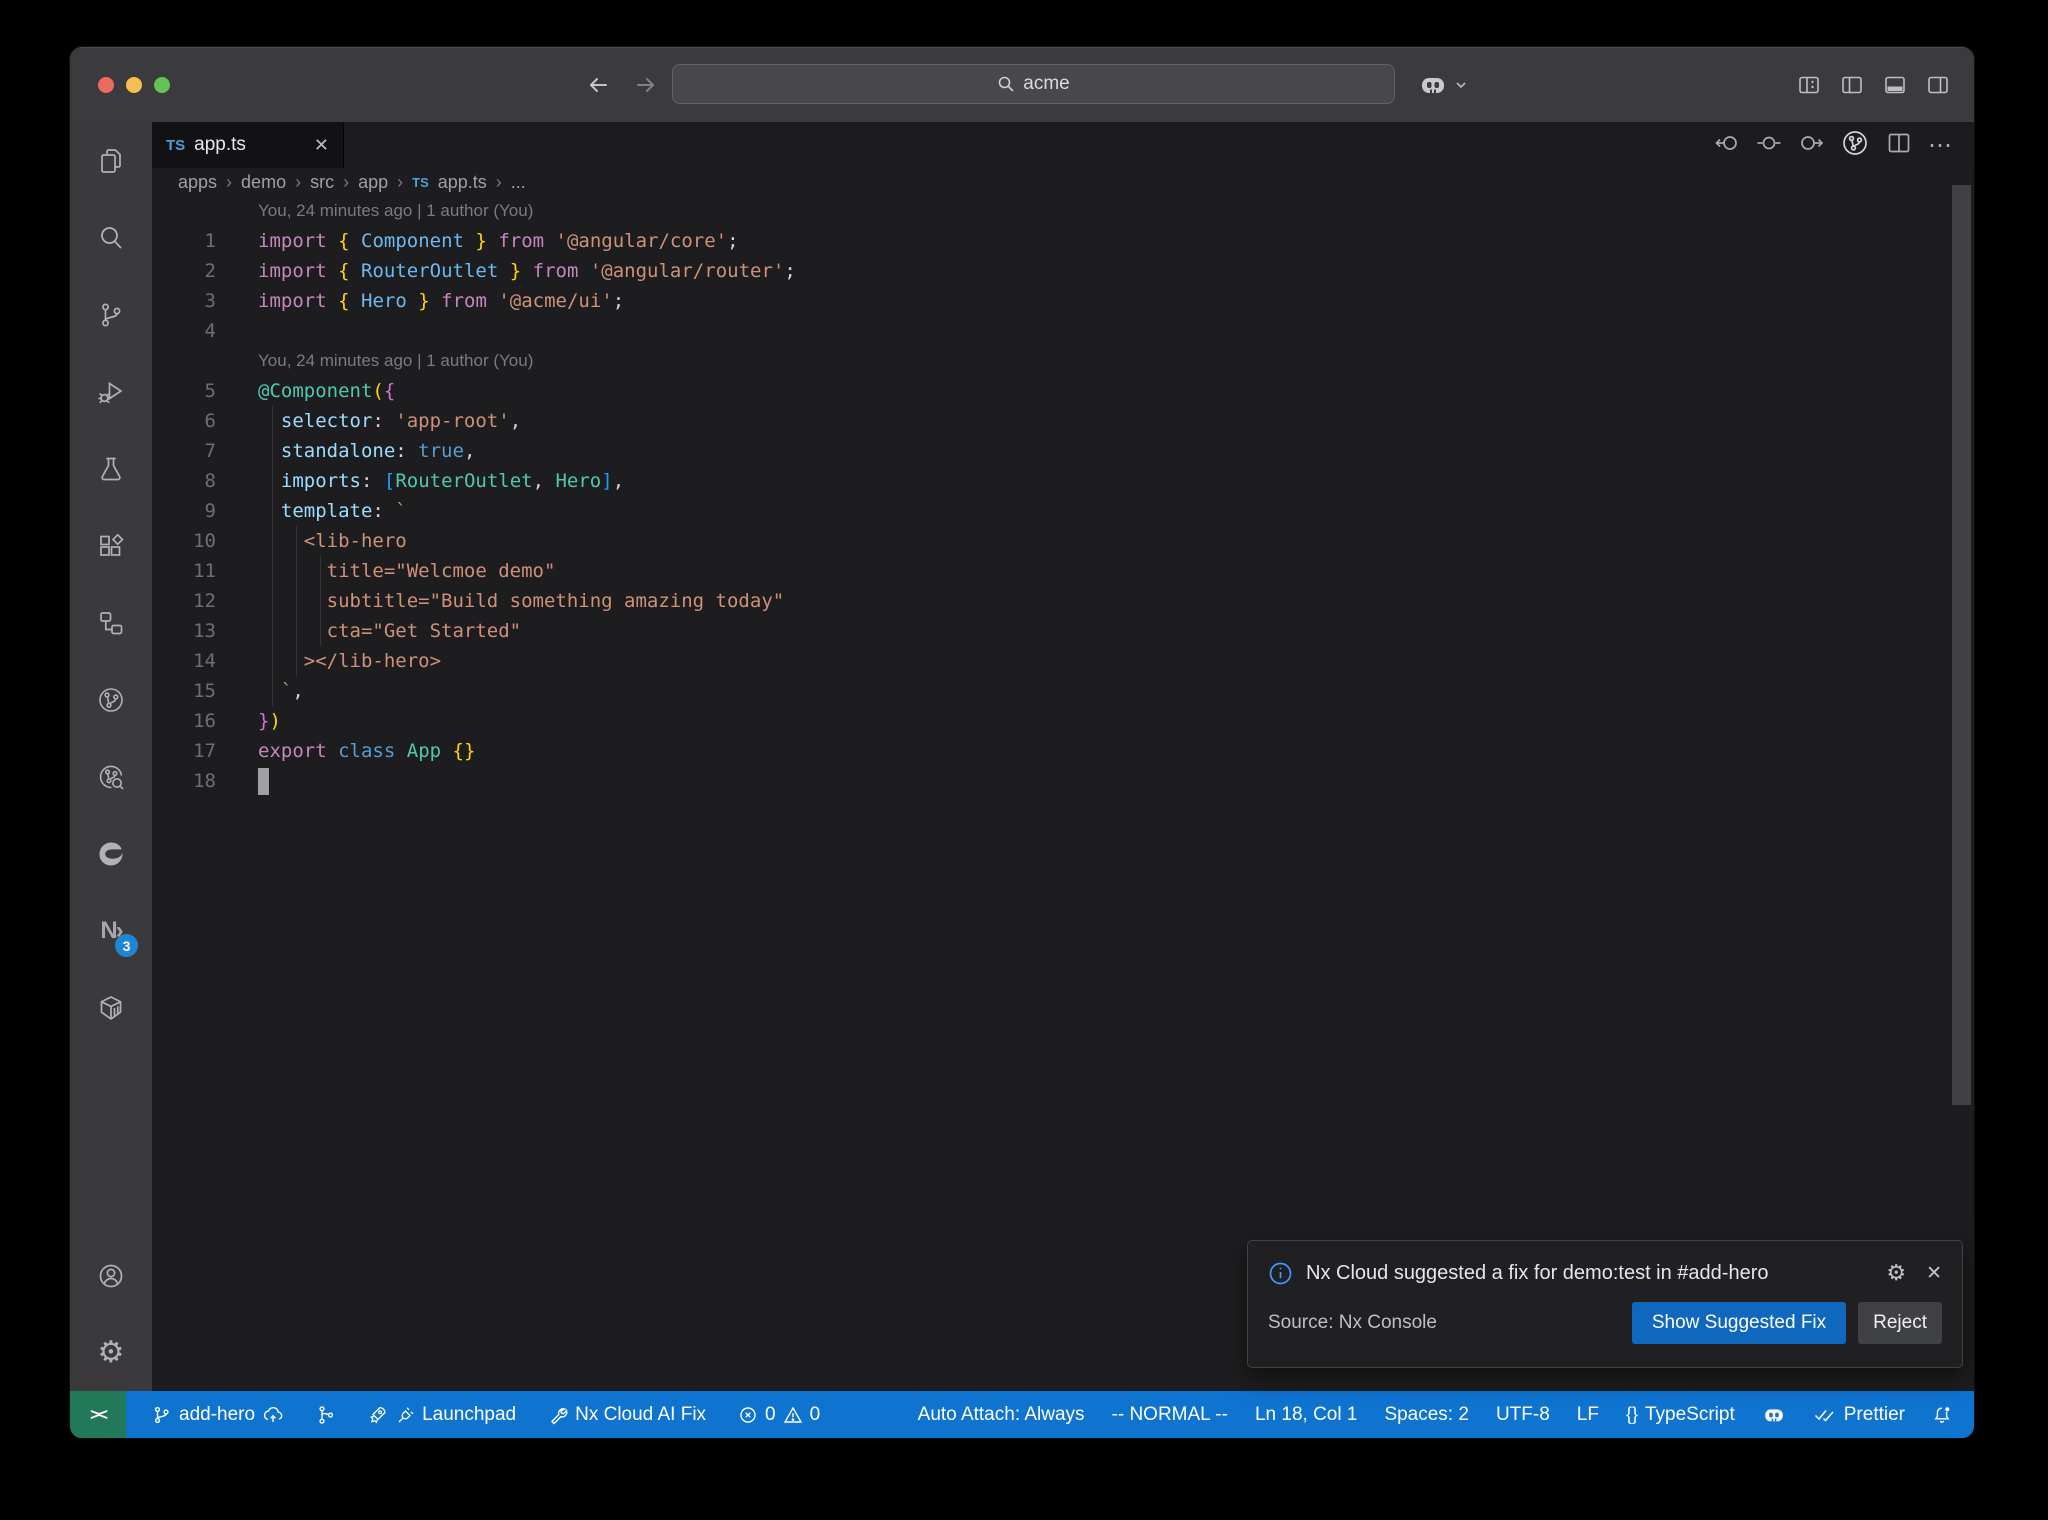 Image resolution: width=2048 pixels, height=1520 pixels. Describe the element at coordinates (641, 1414) in the screenshot. I see `nx-fix-label: Nx Cloud AI Fix` at that location.